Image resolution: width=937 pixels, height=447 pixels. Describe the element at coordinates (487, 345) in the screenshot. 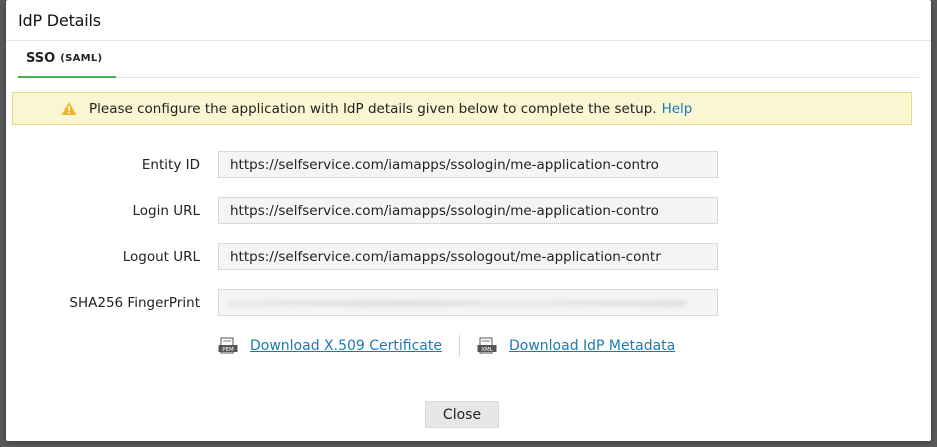

I see `xml-file-icon: XML` at that location.